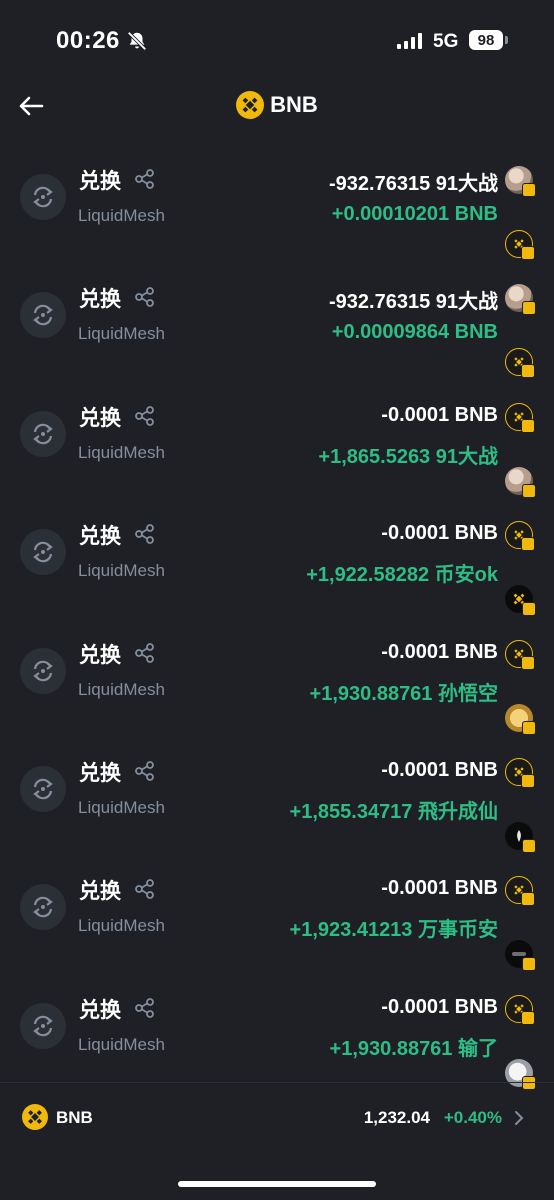  I want to click on token-price-bar: BNB 1,232.04 +0.40%, so click(277, 1118).